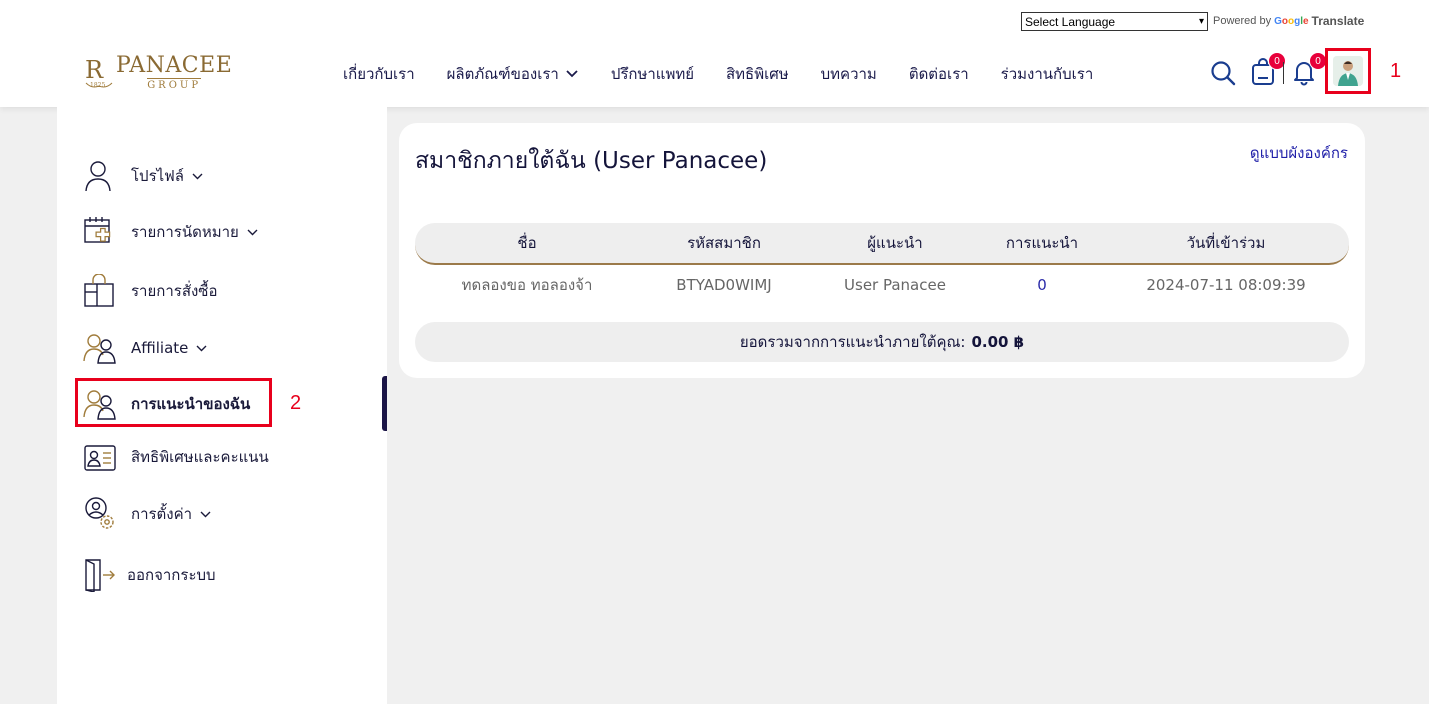 This screenshot has width=1429, height=704. What do you see at coordinates (724, 285) in the screenshot?
I see `cell-member-id: BTYAD0WIMJ` at bounding box center [724, 285].